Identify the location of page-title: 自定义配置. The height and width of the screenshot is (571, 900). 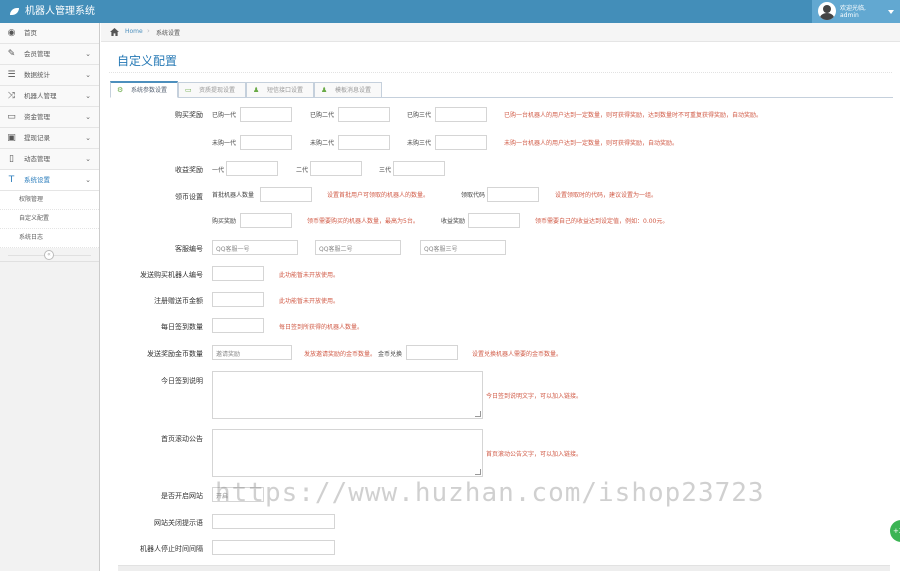
(147, 61).